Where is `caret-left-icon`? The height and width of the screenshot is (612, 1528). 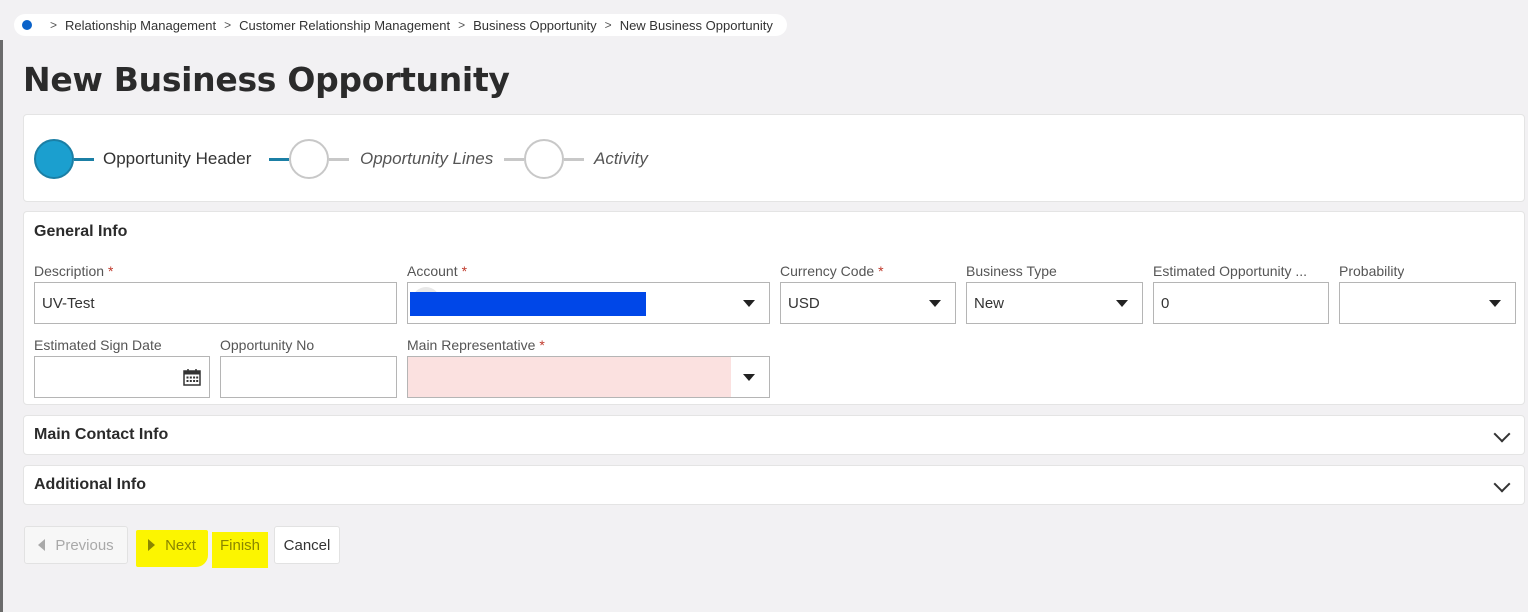 caret-left-icon is located at coordinates (42, 545).